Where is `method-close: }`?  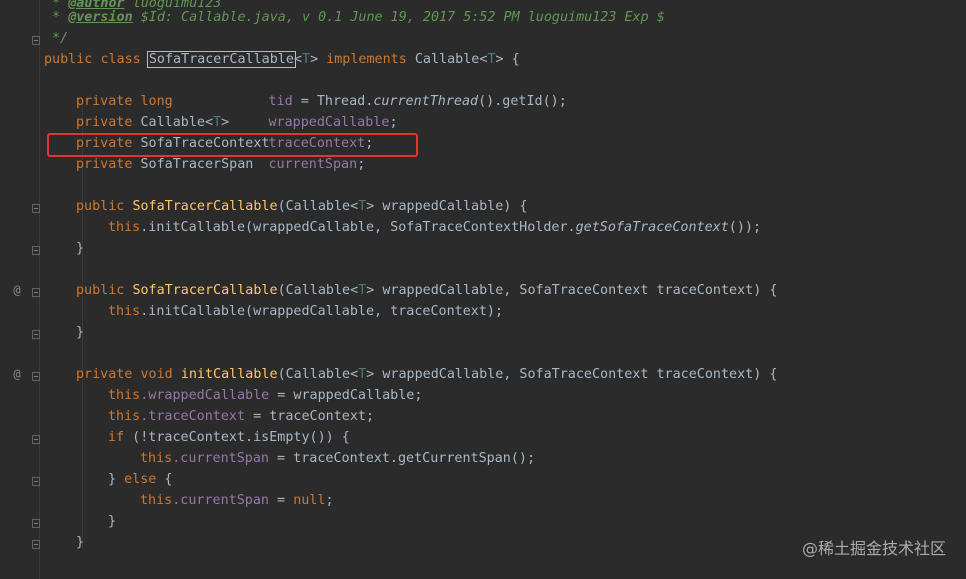
method-close: } is located at coordinates (80, 542).